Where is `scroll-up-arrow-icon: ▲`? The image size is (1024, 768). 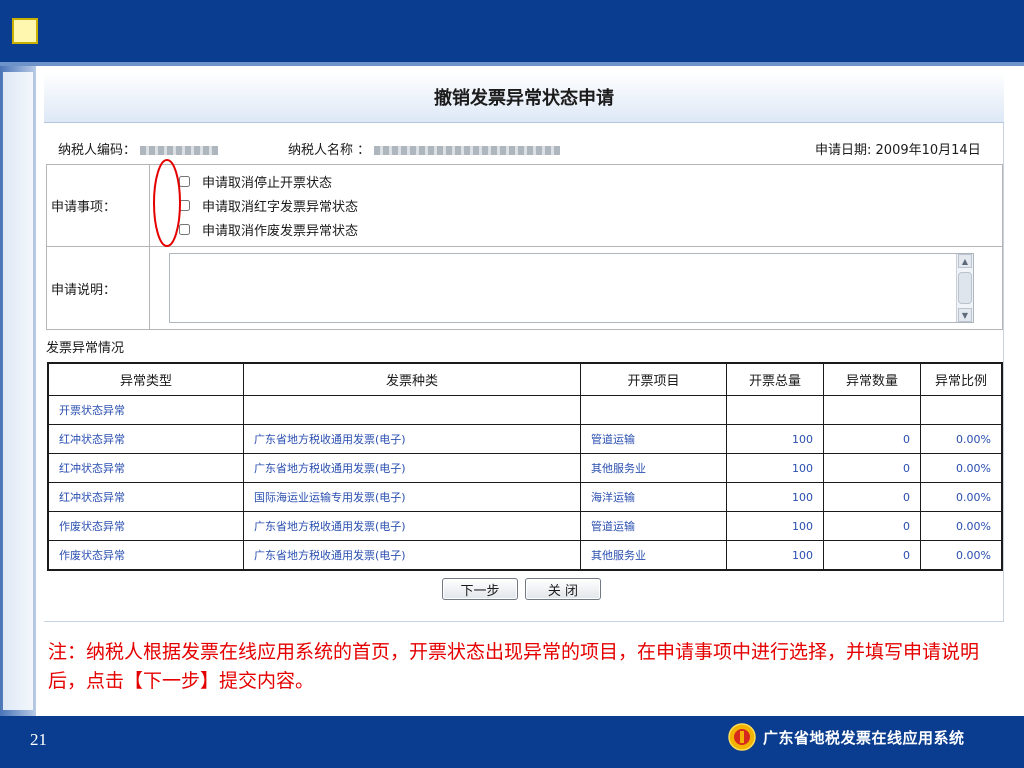 scroll-up-arrow-icon: ▲ is located at coordinates (965, 261).